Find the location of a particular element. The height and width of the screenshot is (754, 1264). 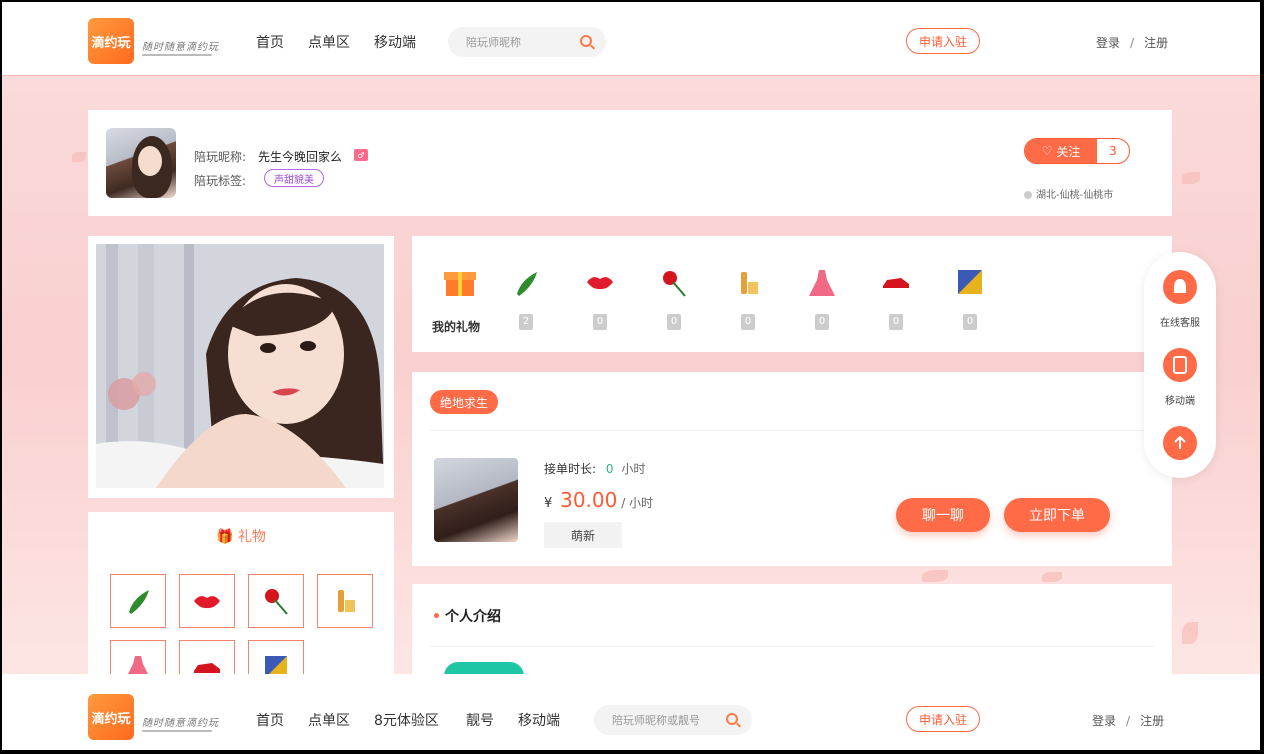

cucumber-icon is located at coordinates (526, 283).